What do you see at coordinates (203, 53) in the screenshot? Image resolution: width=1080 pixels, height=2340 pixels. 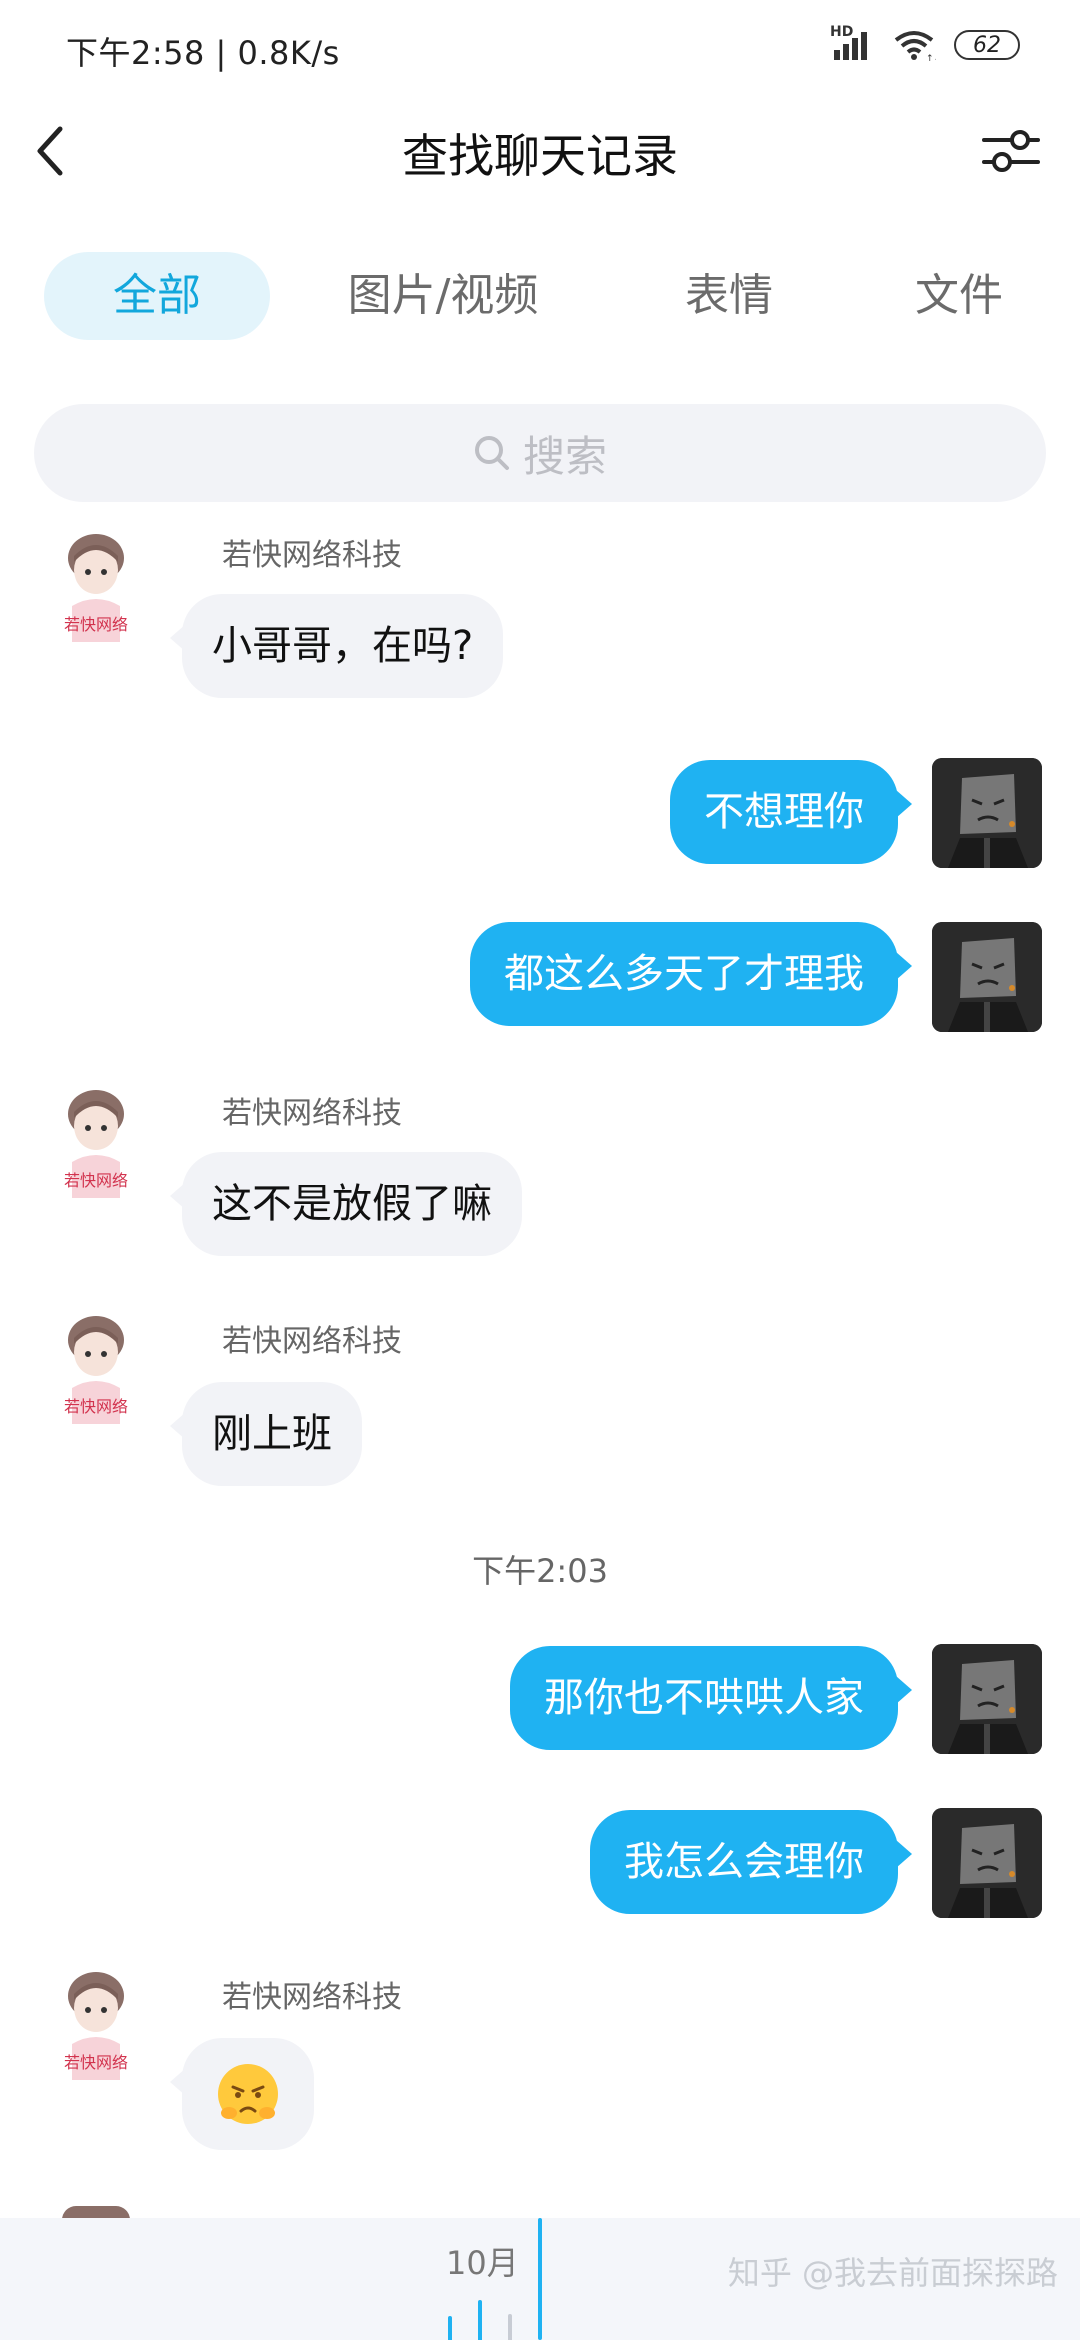 I see `status-time-speed: 下午2:58 | 0.8K/s` at bounding box center [203, 53].